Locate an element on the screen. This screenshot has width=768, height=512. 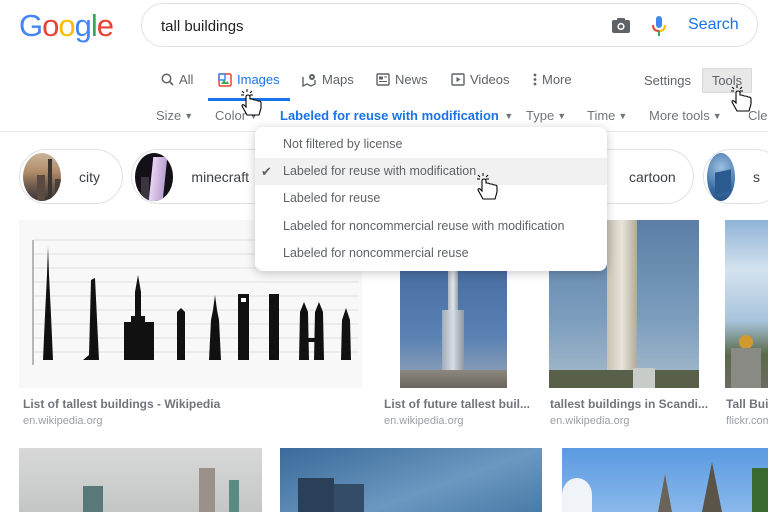
filter-more-tools: More tools ▼ is located at coordinates (685, 115).